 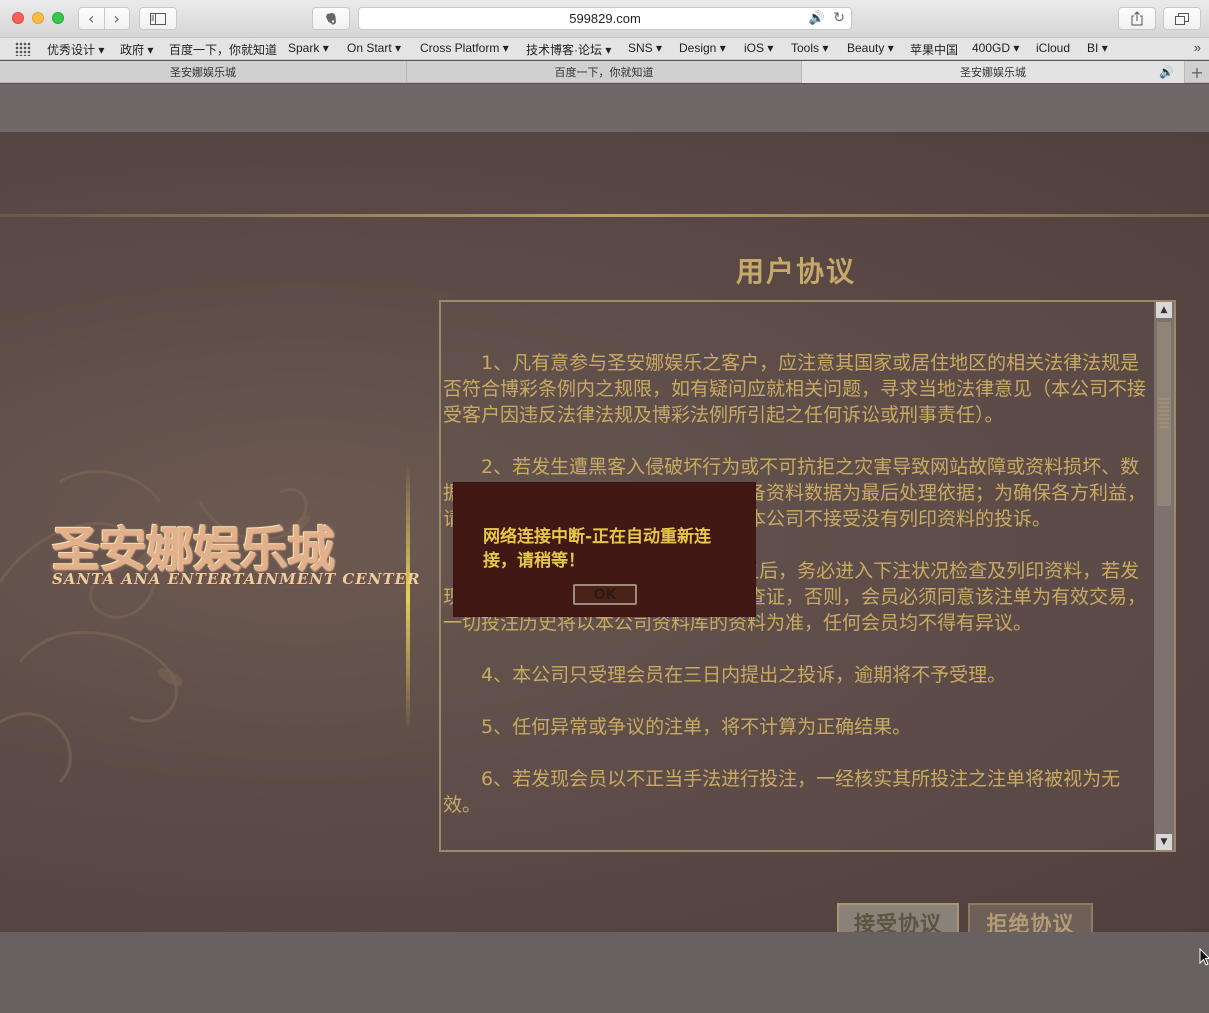 I want to click on scroll-down-icon: ▼, so click(x=1164, y=842).